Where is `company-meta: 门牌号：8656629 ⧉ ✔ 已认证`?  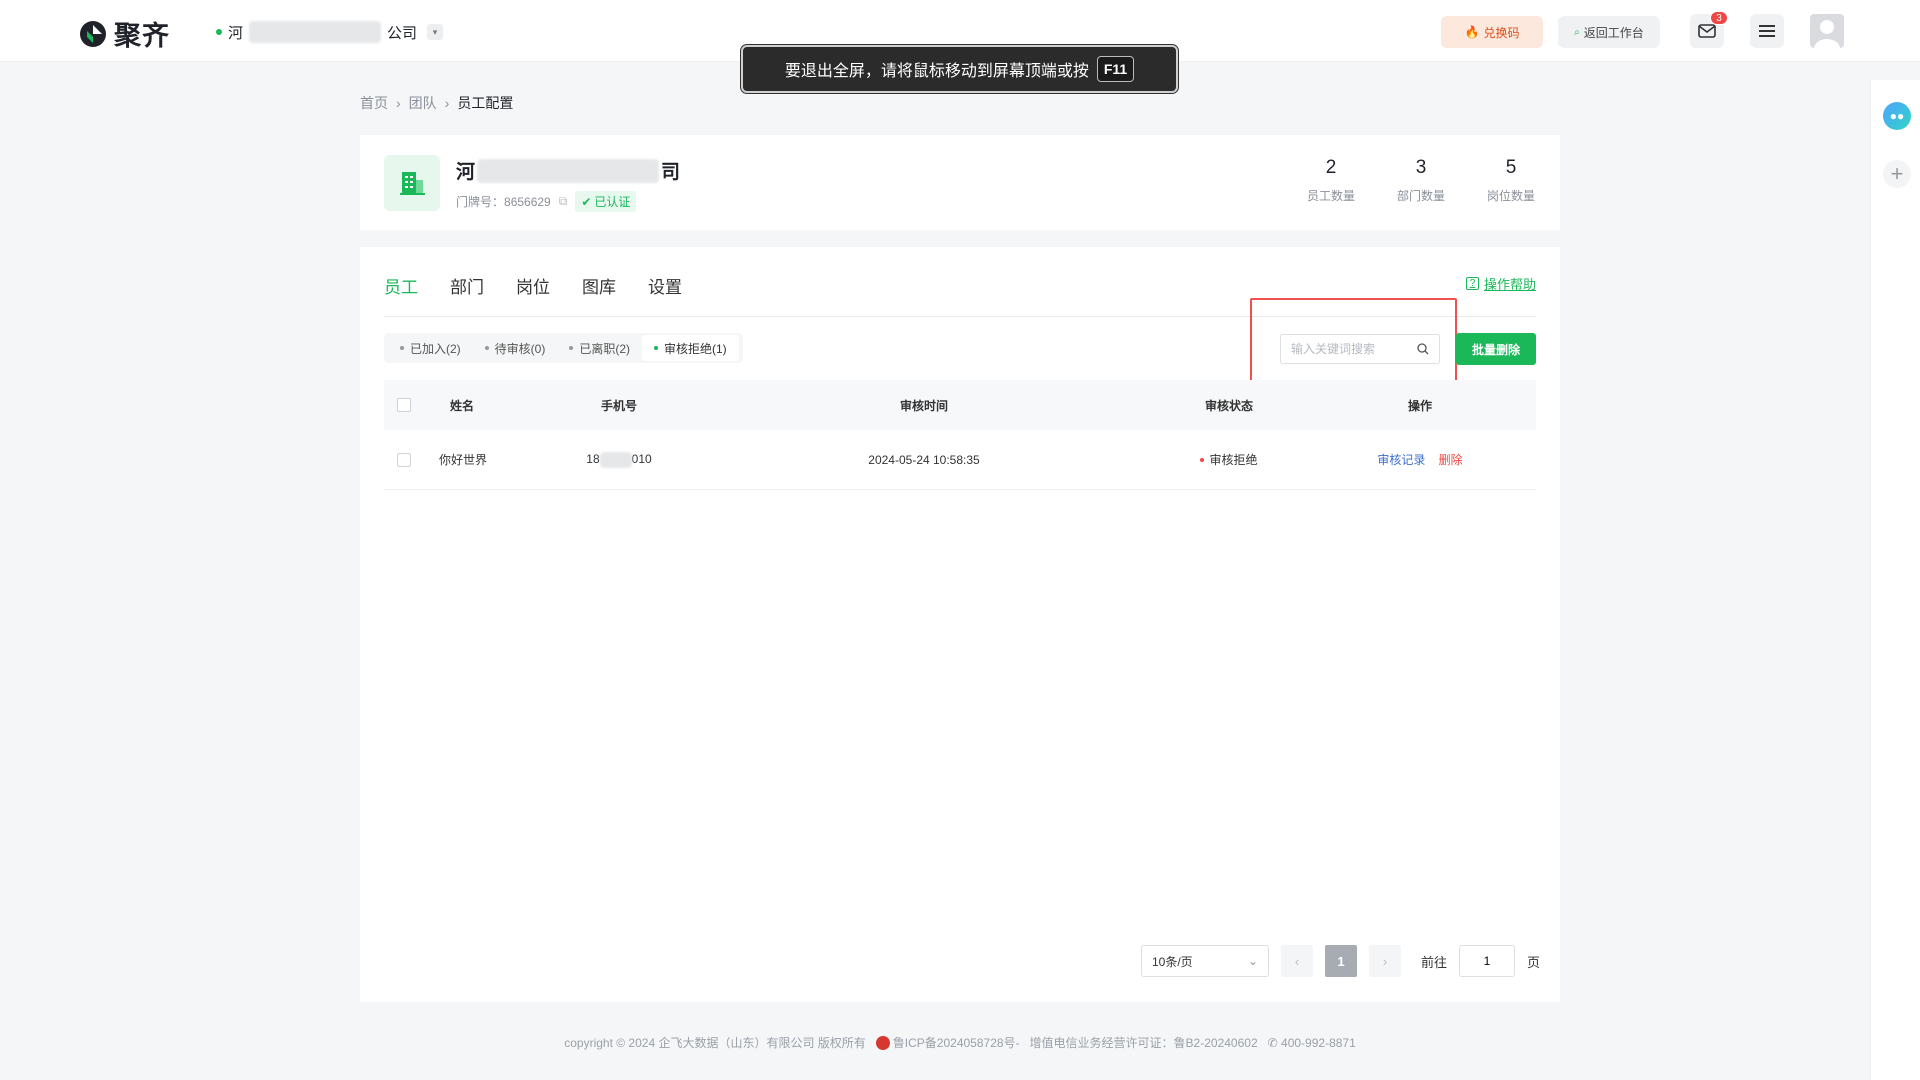 company-meta: 门牌号：8656629 ⧉ ✔ 已认证 is located at coordinates (546, 201).